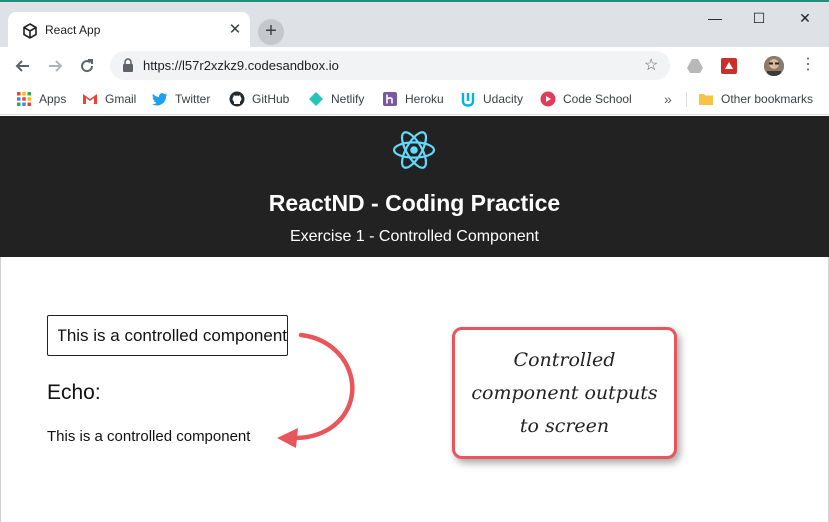  Describe the element at coordinates (121, 99) in the screenshot. I see `bookmark-label: Gmail` at that location.